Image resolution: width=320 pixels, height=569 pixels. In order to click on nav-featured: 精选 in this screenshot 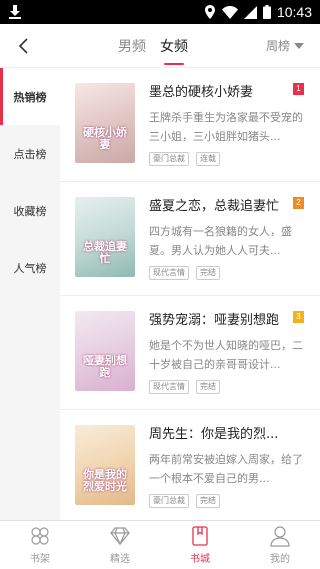, I will do `click(120, 545)`.